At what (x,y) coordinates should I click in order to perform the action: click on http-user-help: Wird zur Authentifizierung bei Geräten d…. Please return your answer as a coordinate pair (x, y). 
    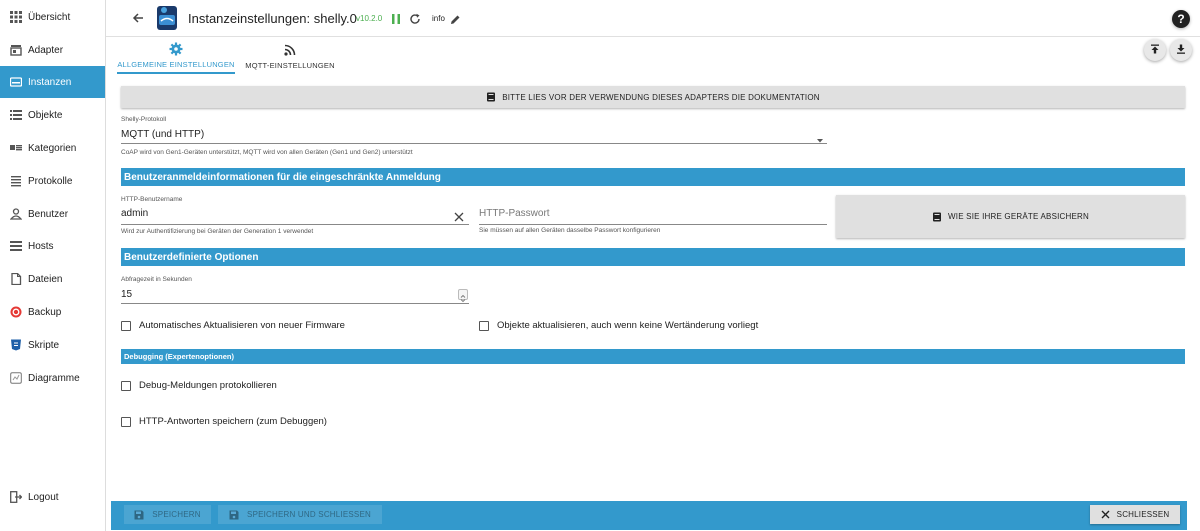
    Looking at the image, I should click on (217, 231).